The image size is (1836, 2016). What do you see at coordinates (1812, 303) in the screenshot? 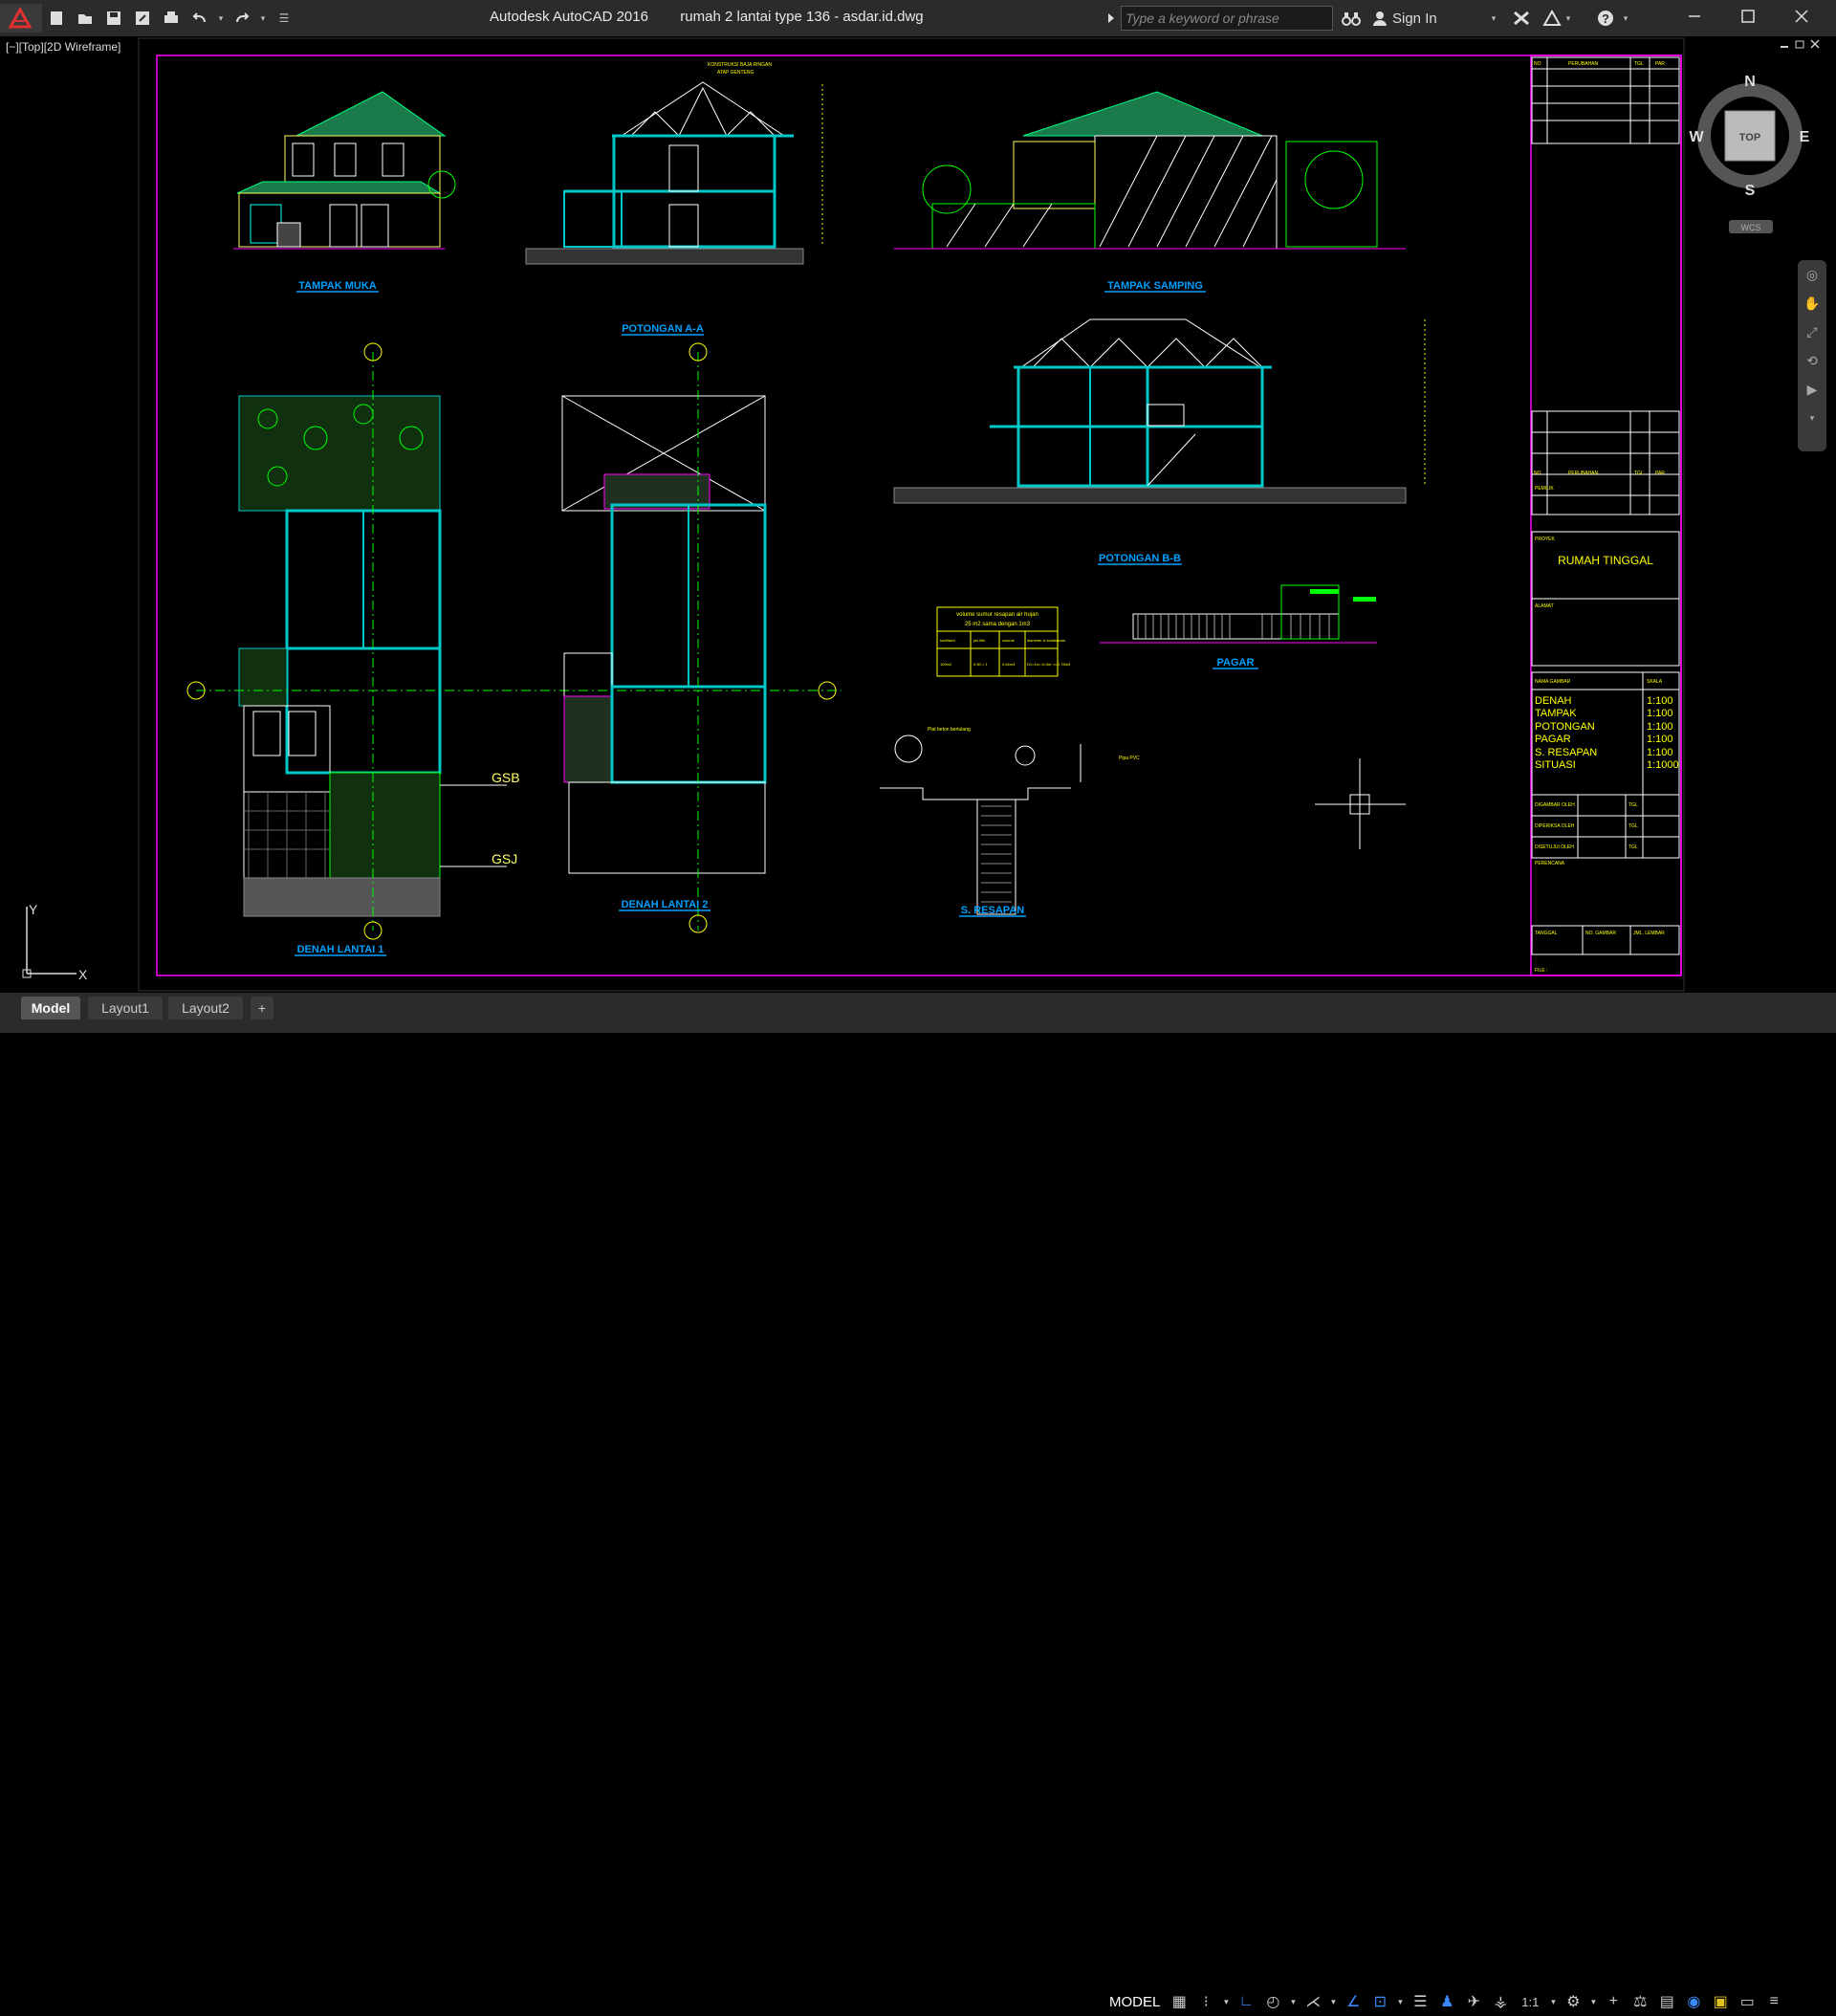
I see `pan-icon: ✋` at bounding box center [1812, 303].